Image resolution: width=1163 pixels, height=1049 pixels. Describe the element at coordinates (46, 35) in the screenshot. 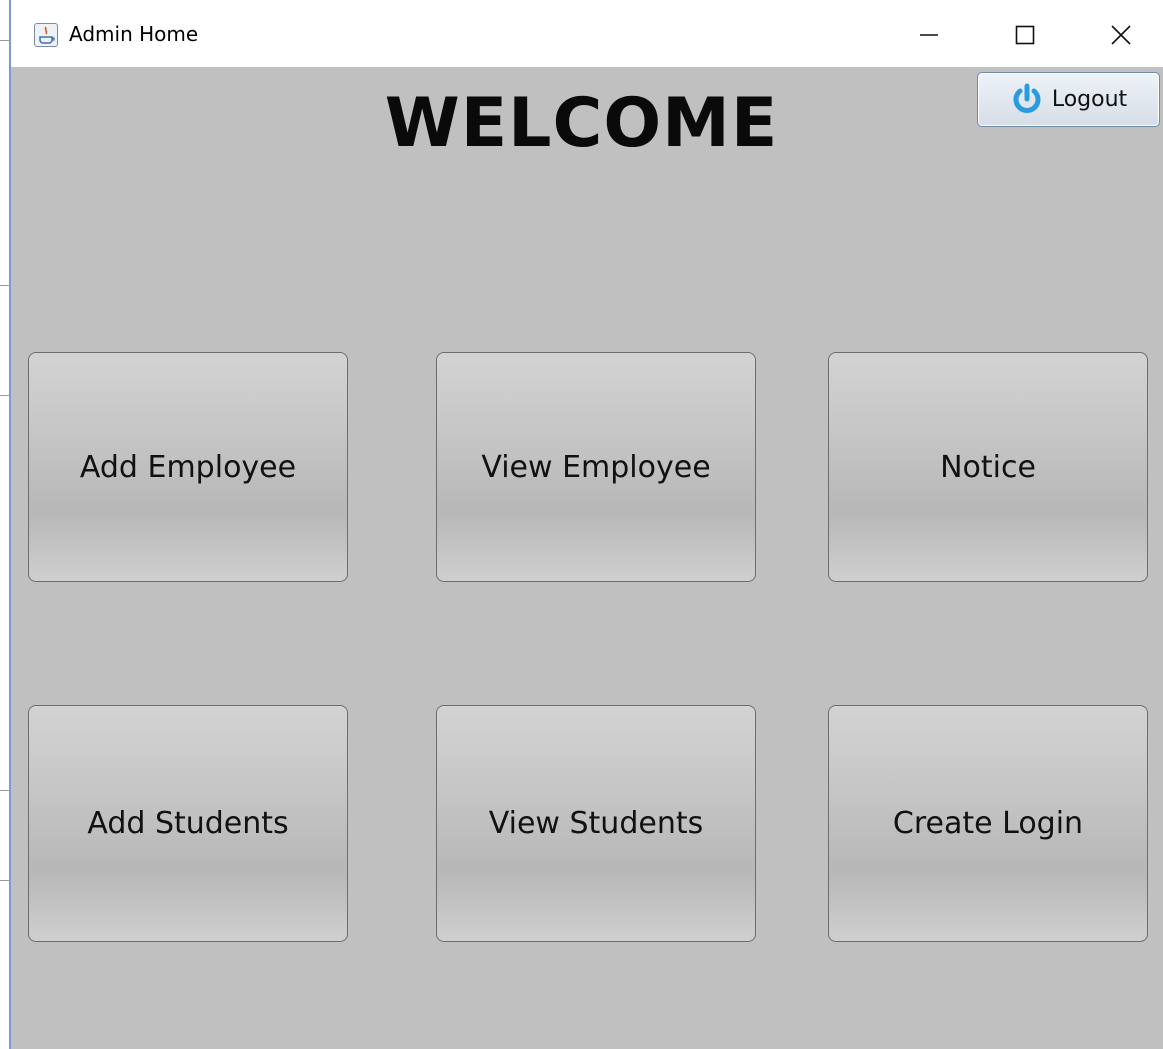

I see `java-app-icon` at that location.